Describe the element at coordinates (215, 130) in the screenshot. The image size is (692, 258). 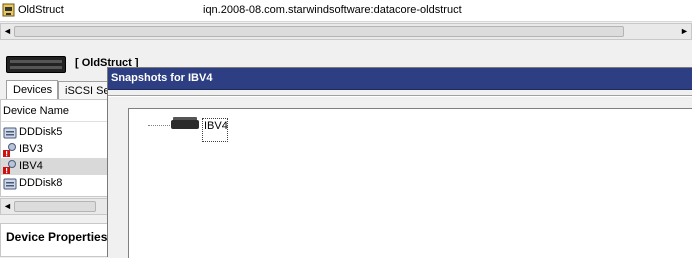
I see `snapshot-node-label: IBV4` at that location.